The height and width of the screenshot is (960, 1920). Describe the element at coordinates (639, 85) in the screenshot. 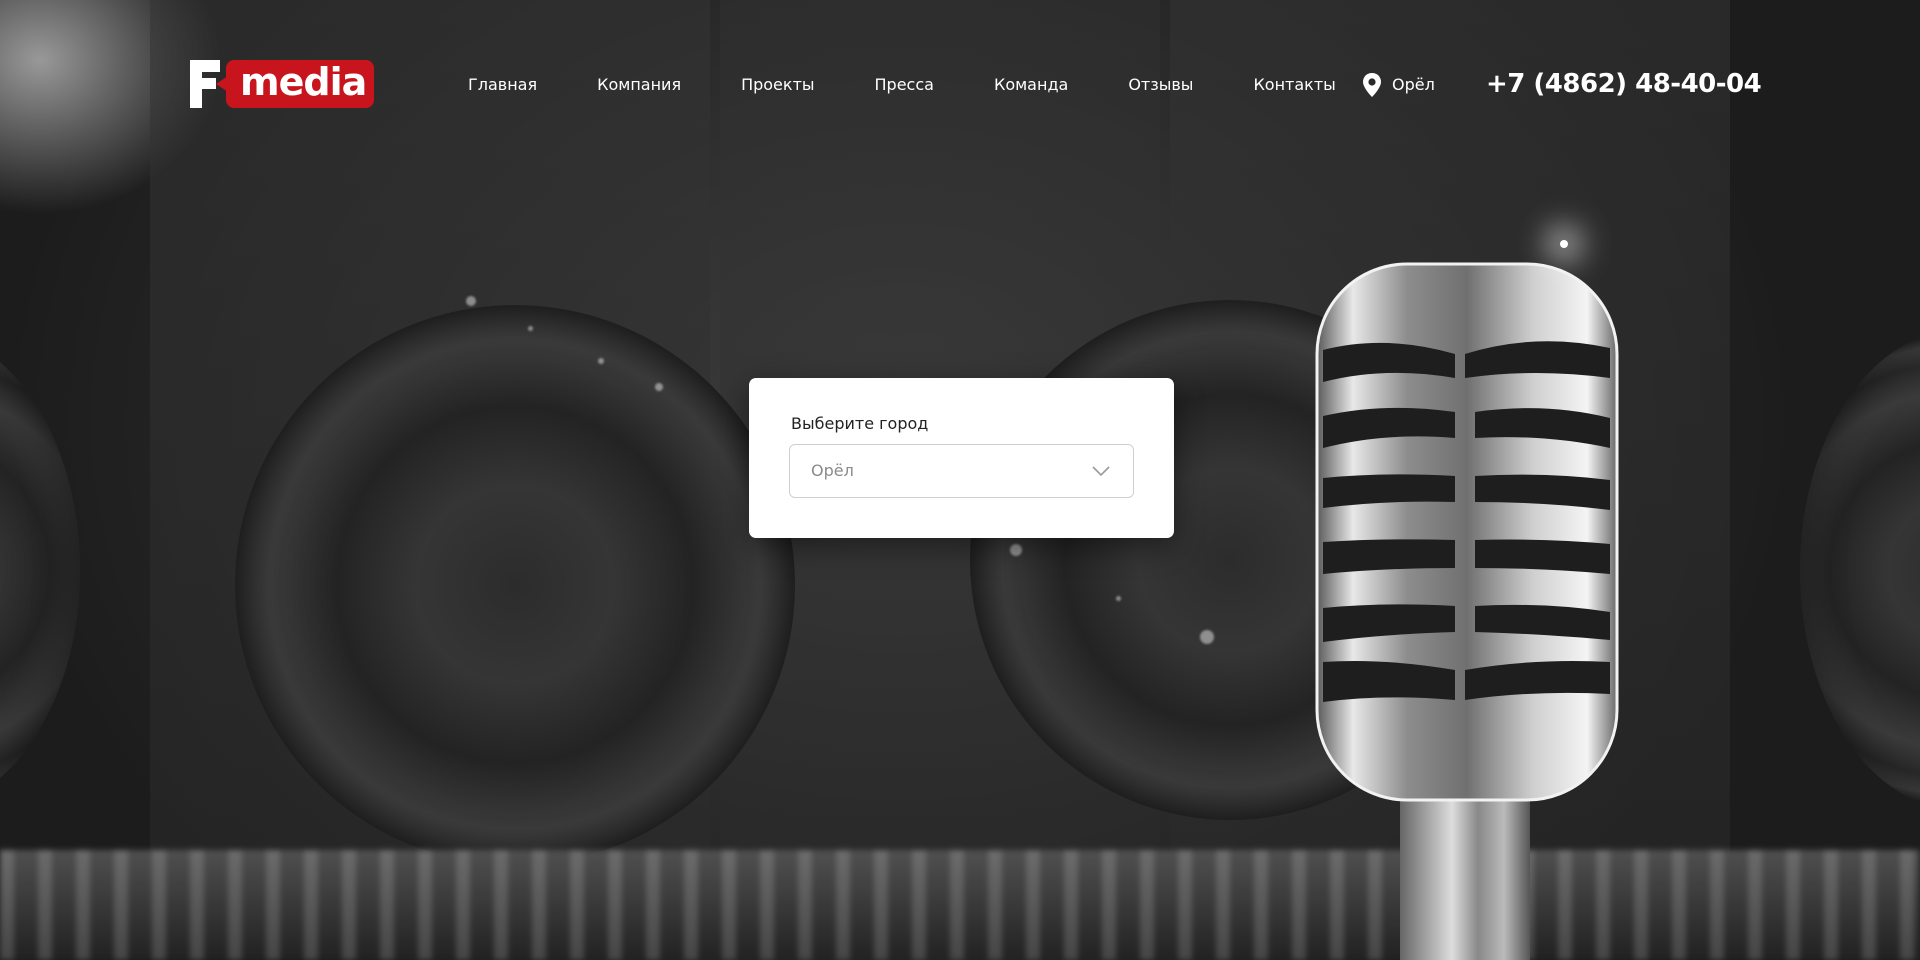

I see `nav-item-company: Компания` at that location.